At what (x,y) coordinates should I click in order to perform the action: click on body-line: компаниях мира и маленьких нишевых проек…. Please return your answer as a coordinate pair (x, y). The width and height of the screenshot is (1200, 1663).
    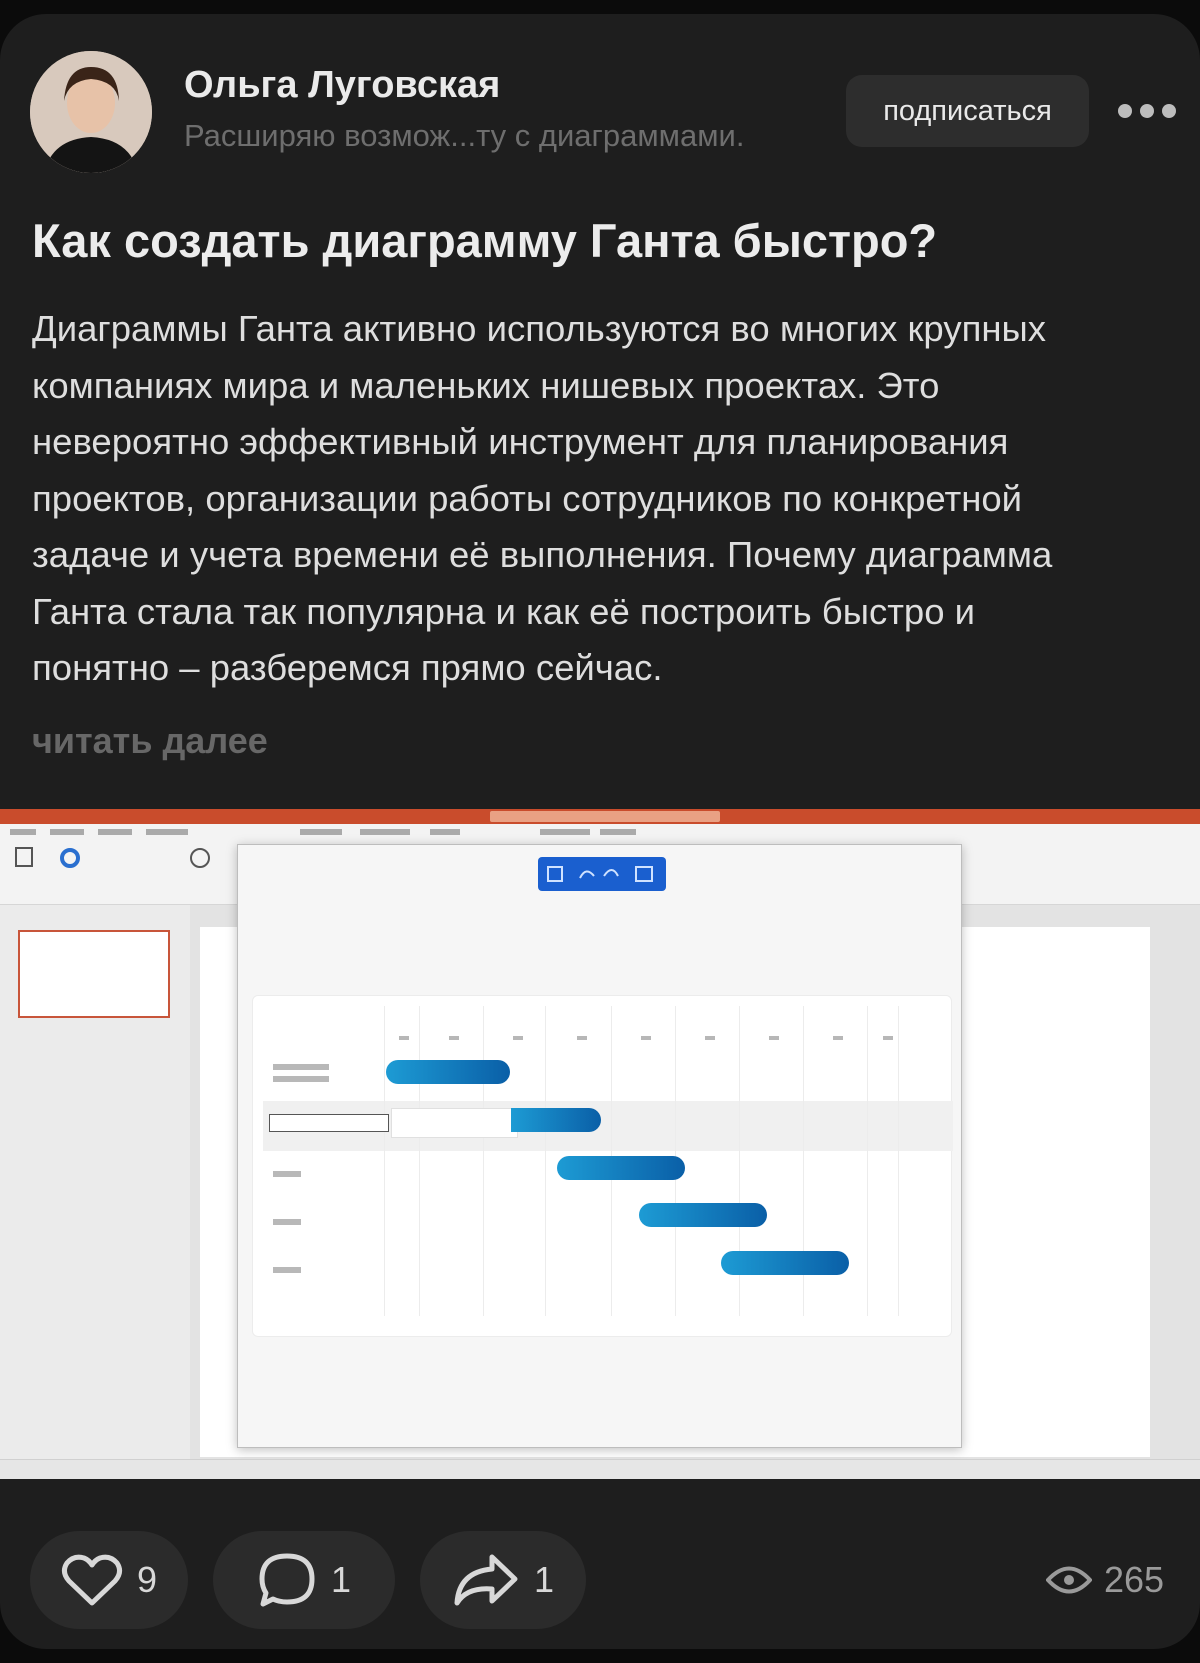
    Looking at the image, I should click on (486, 385).